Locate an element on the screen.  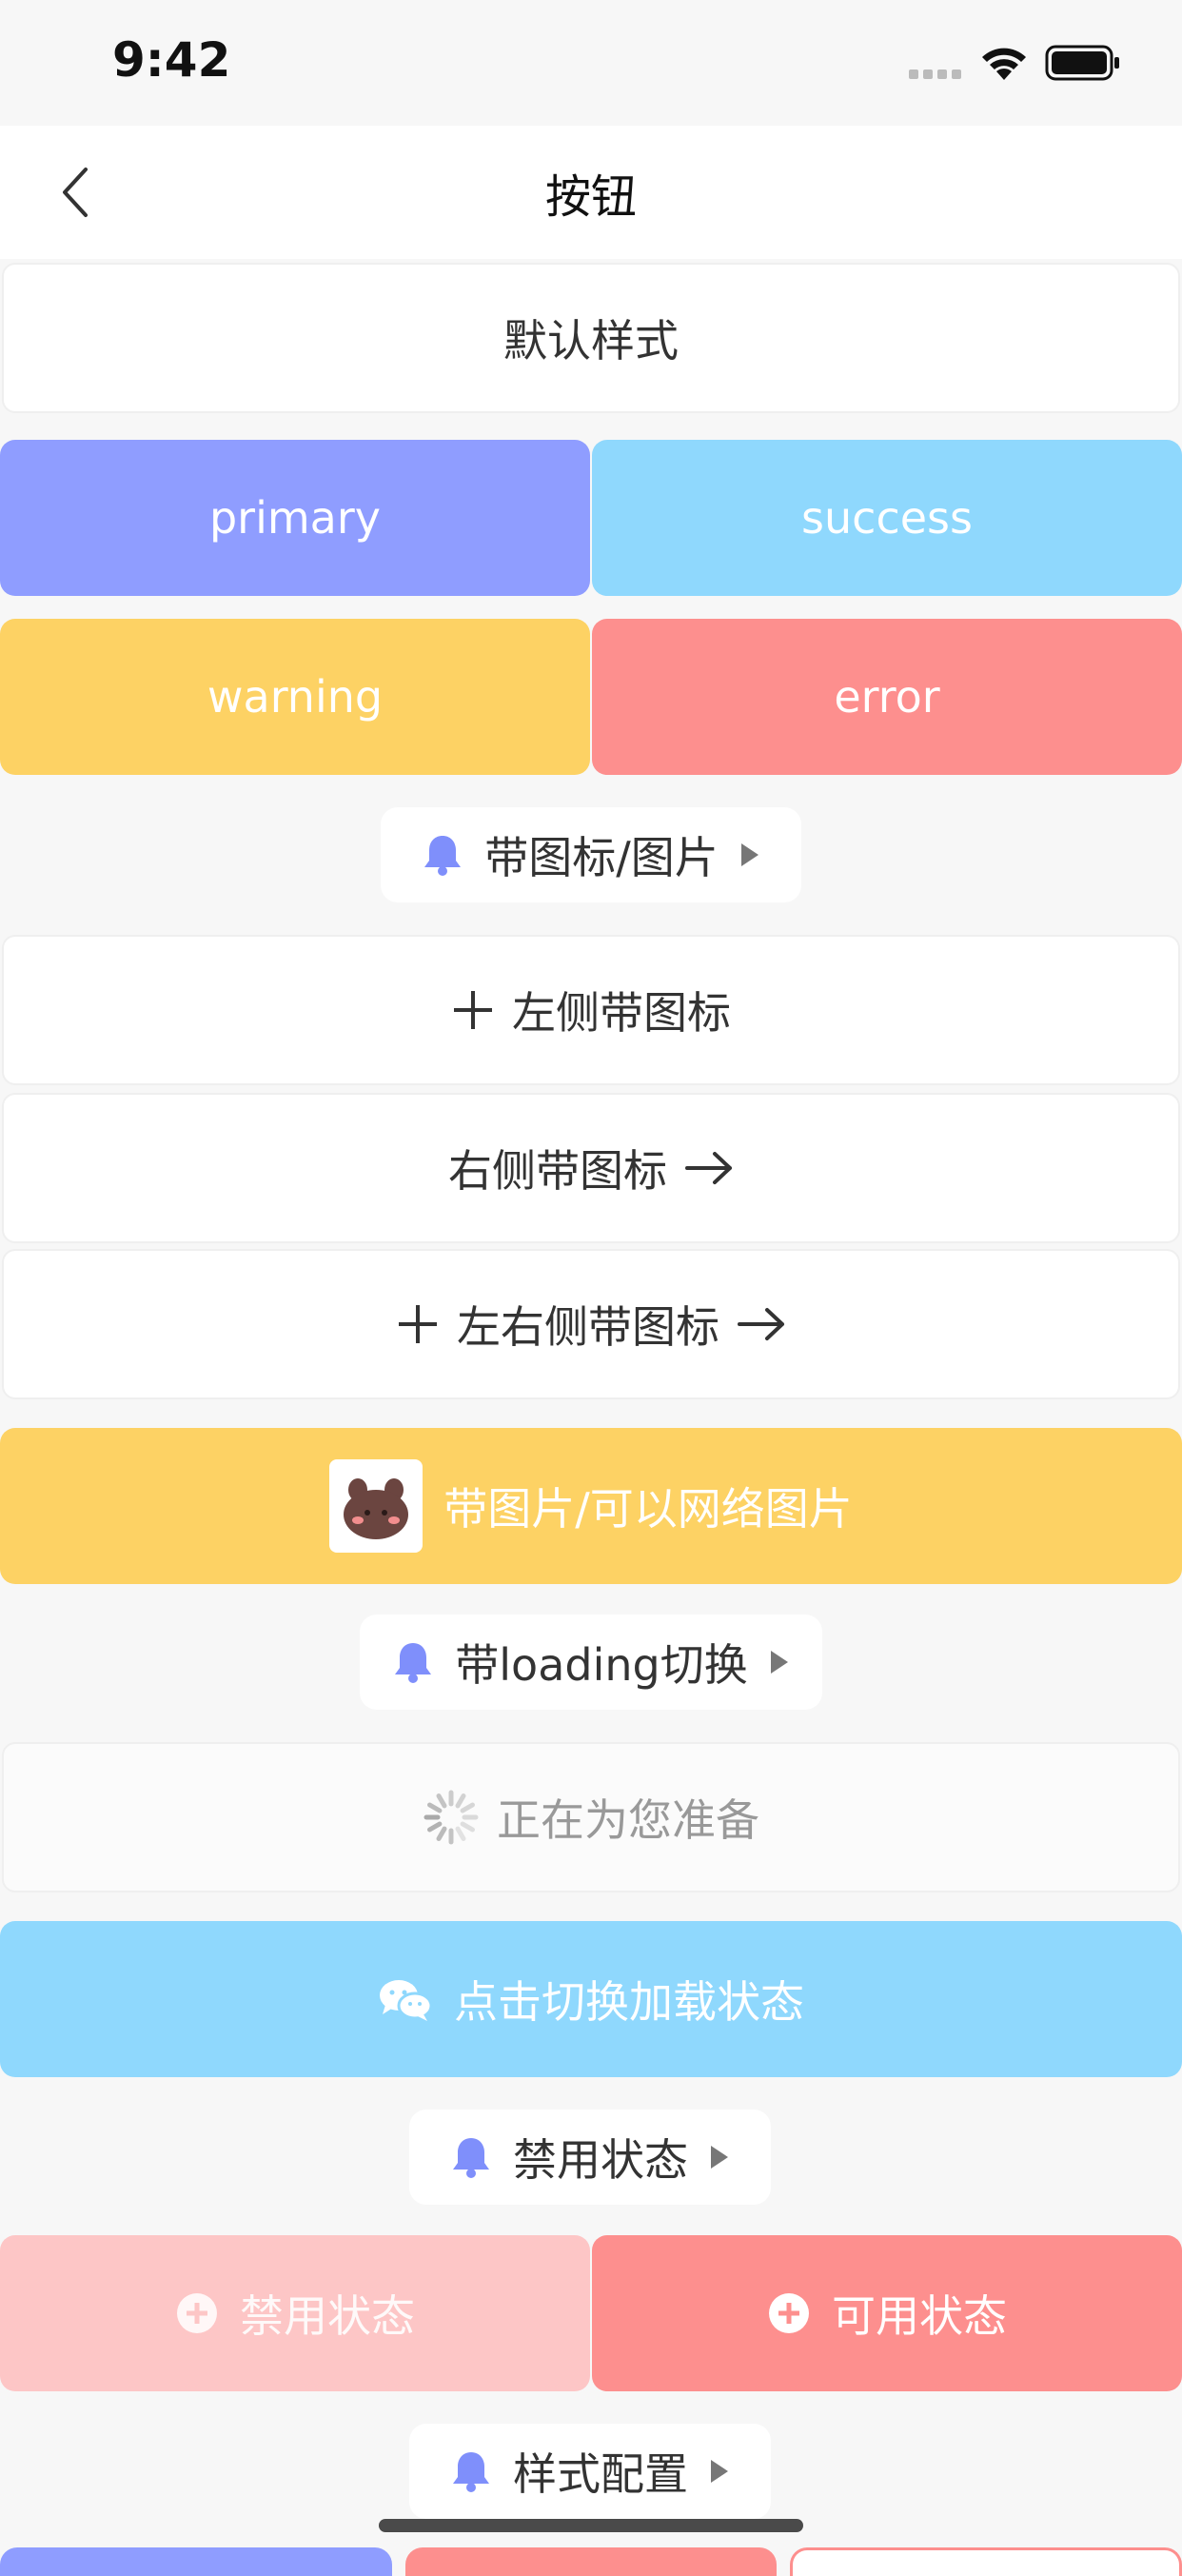
success-button-label: success is located at coordinates (887, 518).